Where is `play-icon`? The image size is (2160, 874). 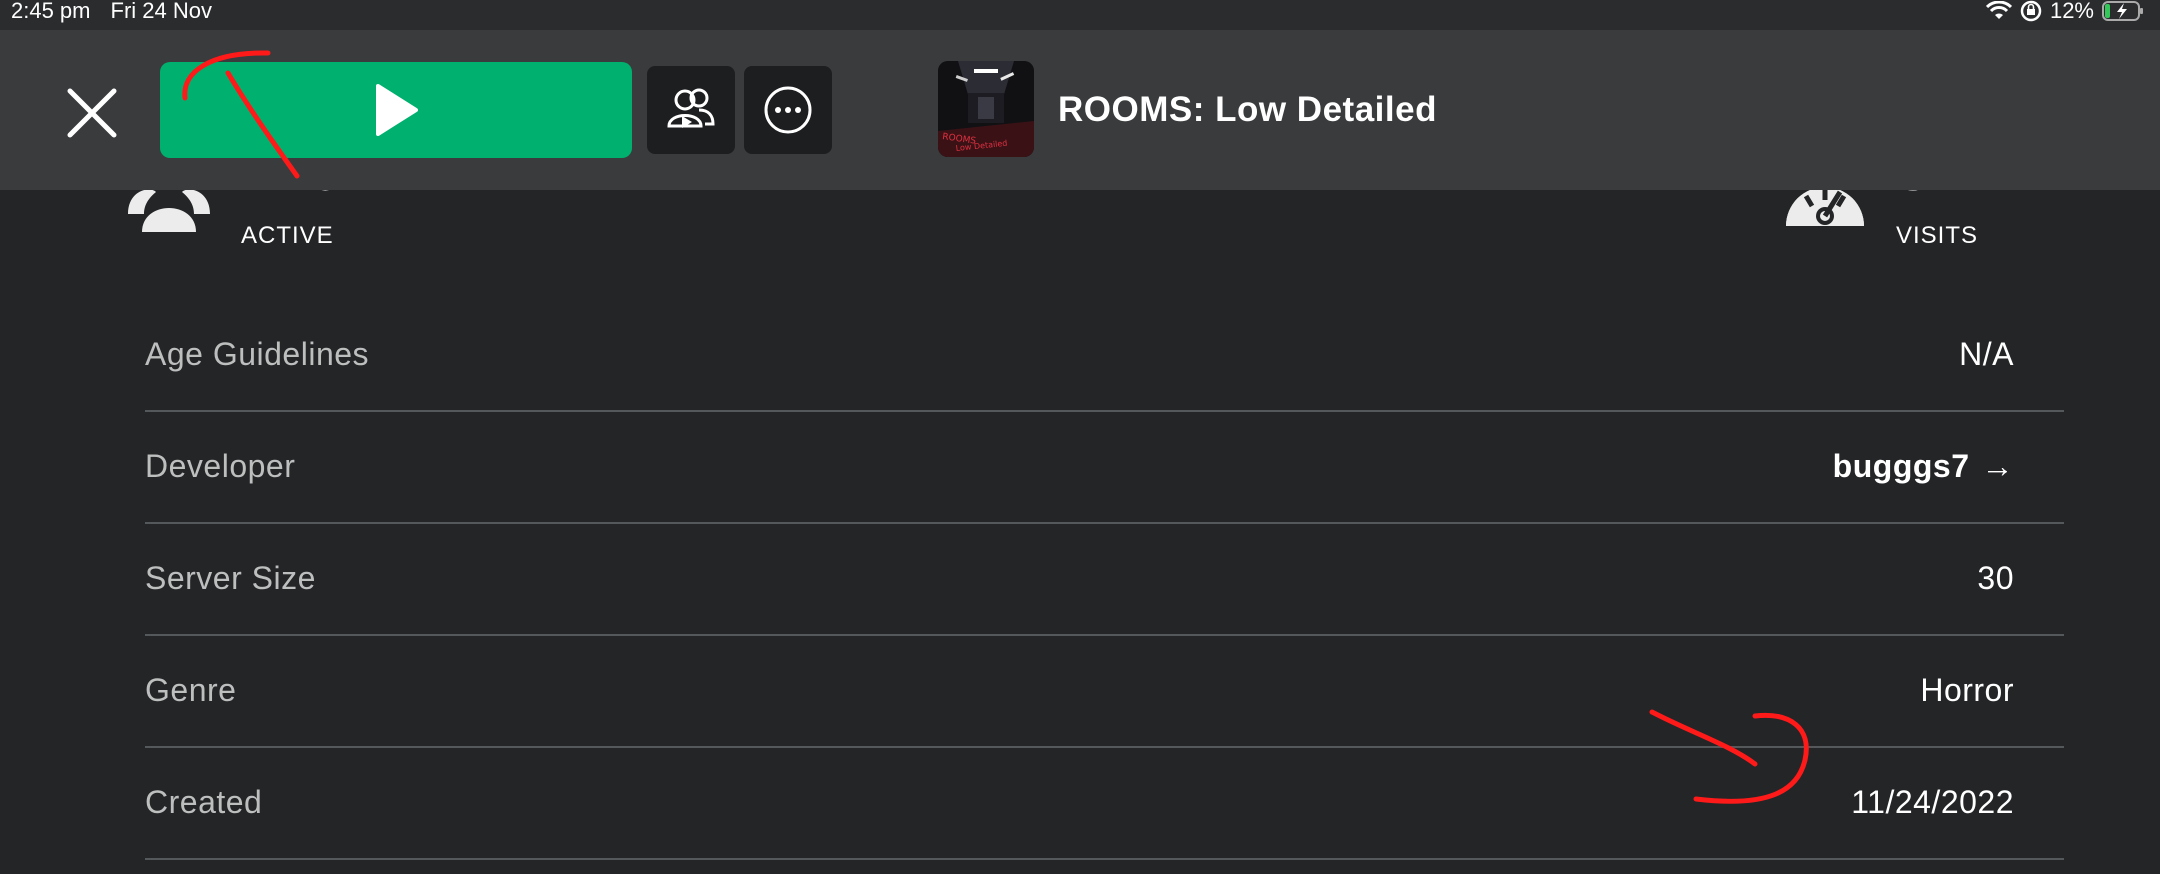
play-icon is located at coordinates (397, 110).